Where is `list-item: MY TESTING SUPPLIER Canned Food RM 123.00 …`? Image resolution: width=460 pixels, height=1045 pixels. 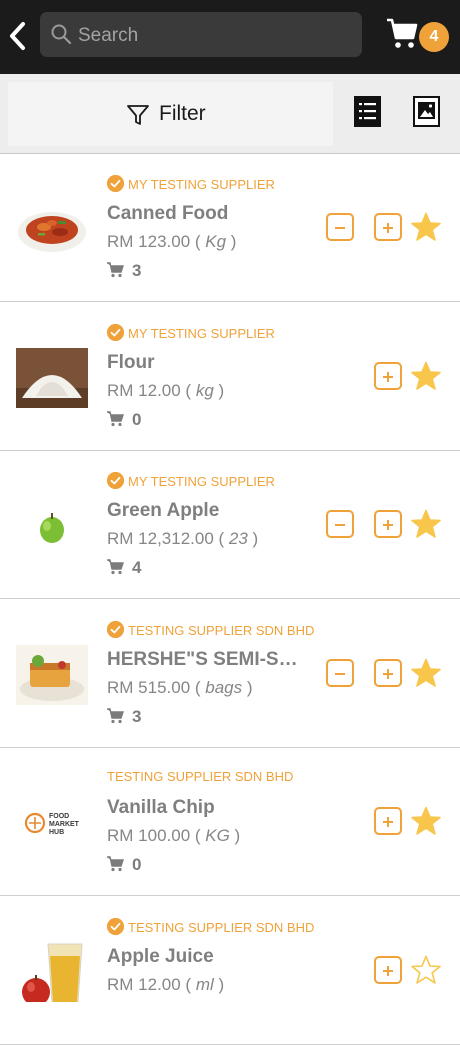
list-item: MY TESTING SUPPLIER Canned Food RM 123.00 … is located at coordinates (230, 227).